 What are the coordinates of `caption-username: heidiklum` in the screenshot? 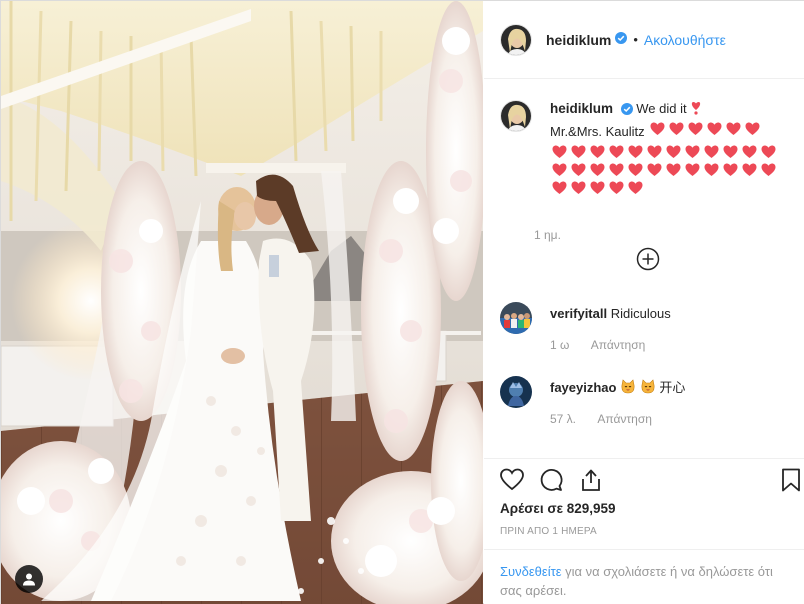 It's located at (581, 108).